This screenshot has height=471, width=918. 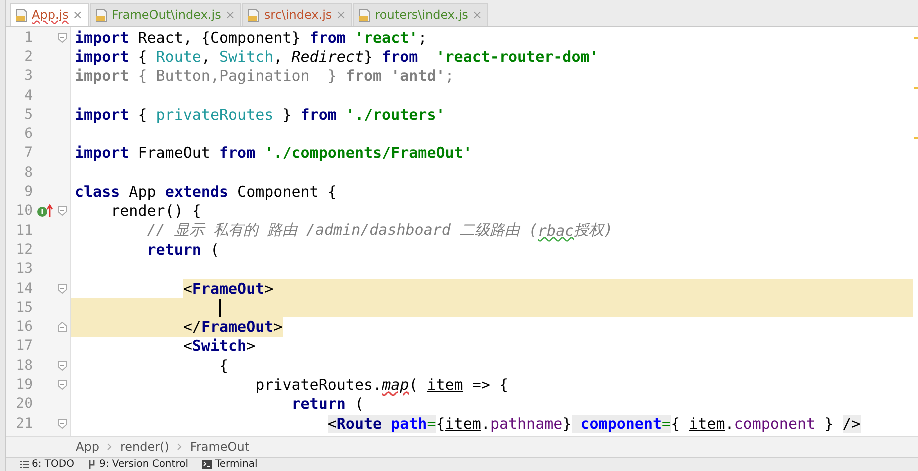 I want to click on code-token: './routers', so click(x=396, y=115).